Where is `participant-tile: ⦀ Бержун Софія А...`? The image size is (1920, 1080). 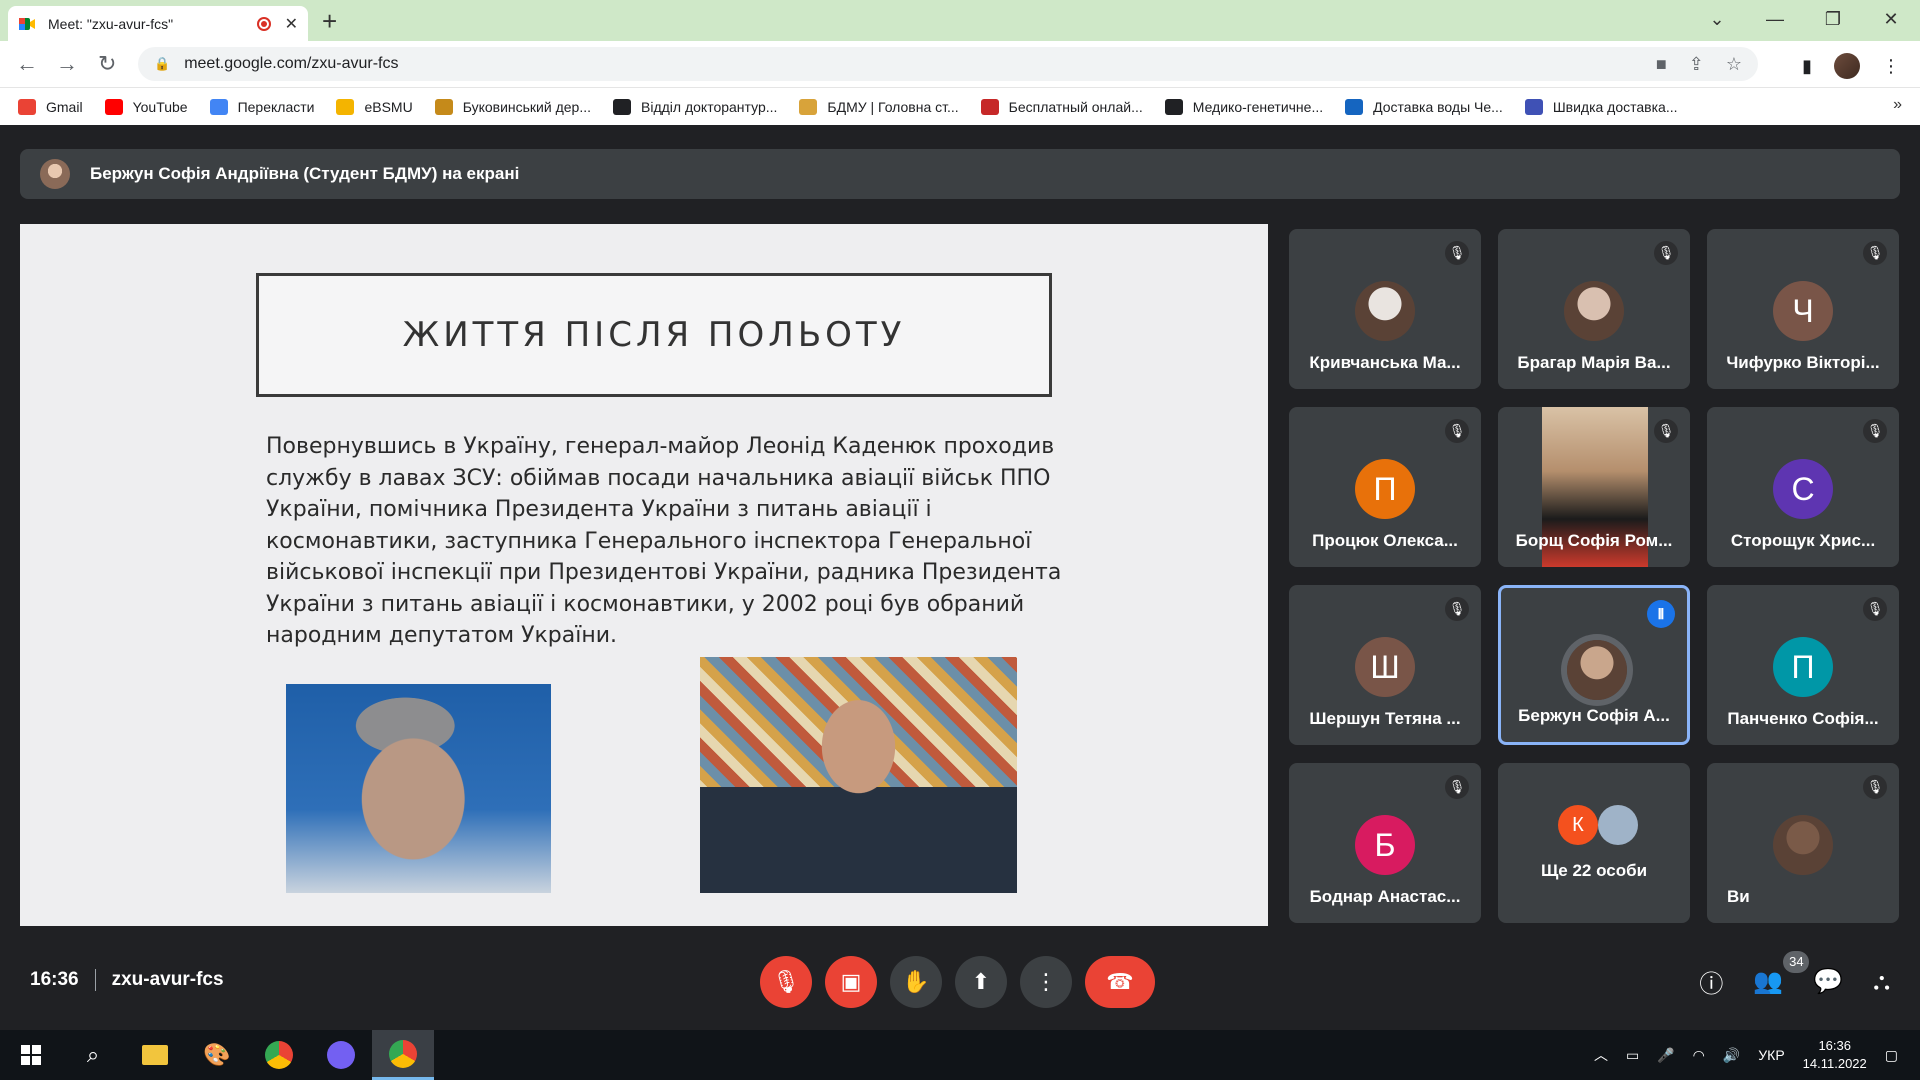 participant-tile: ⦀ Бержун Софія А... is located at coordinates (1594, 665).